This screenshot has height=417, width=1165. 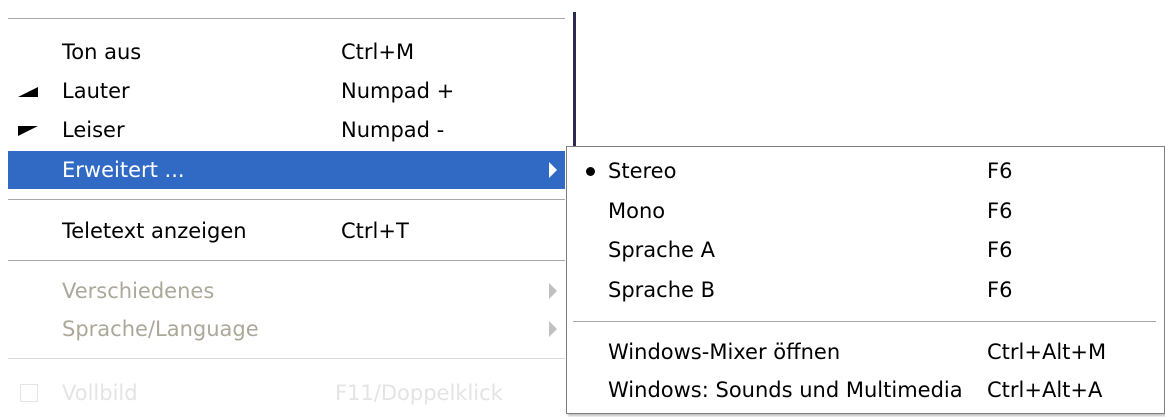 What do you see at coordinates (393, 130) in the screenshot?
I see `menu-item-shortcut: Numpad -` at bounding box center [393, 130].